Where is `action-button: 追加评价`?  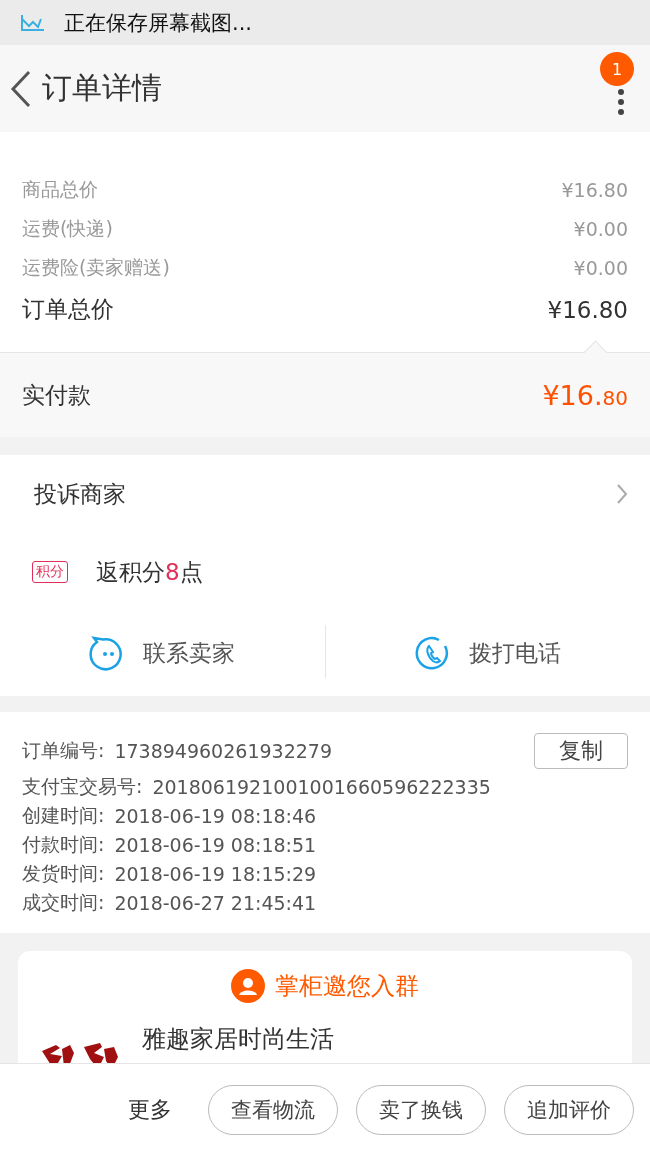 action-button: 追加评价 is located at coordinates (569, 1109).